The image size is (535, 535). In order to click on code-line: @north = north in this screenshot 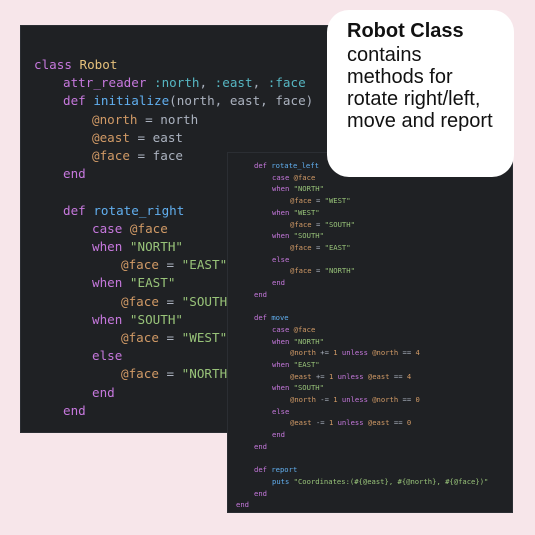, I will do `click(145, 120)`.